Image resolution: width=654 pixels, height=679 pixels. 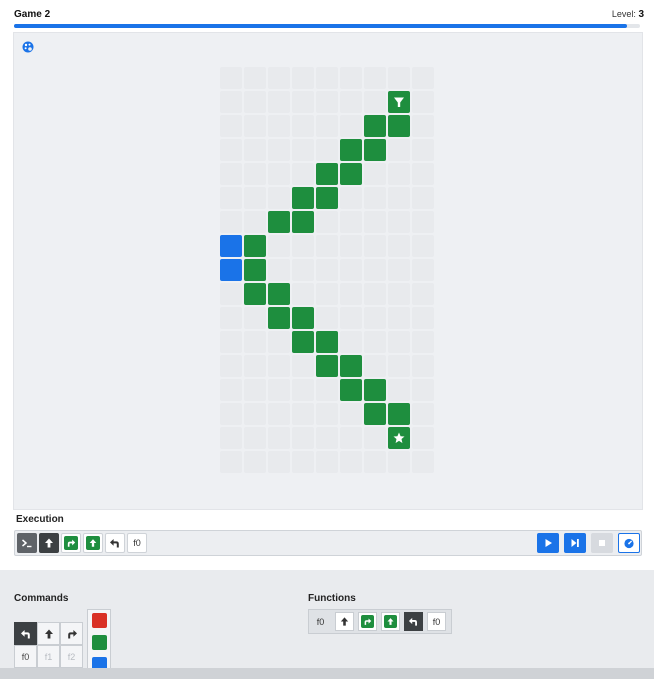 What do you see at coordinates (28, 47) in the screenshot?
I see `palette-icon` at bounding box center [28, 47].